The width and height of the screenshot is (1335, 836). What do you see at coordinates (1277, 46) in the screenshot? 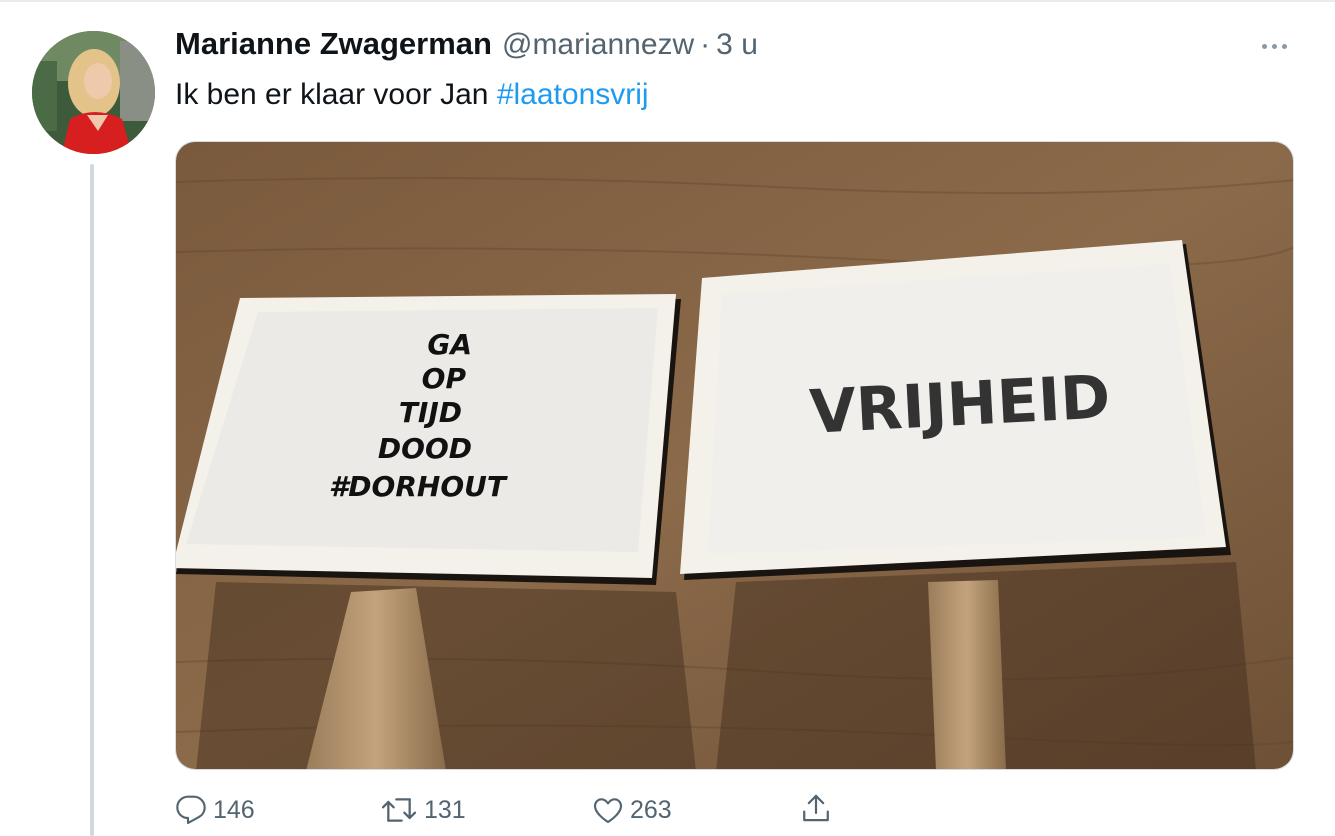
I see `more-icon` at bounding box center [1277, 46].